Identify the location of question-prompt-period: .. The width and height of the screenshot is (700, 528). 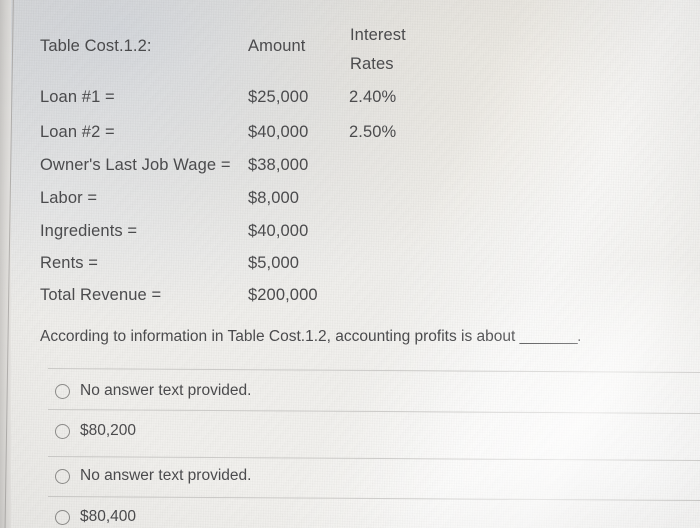
(579, 336).